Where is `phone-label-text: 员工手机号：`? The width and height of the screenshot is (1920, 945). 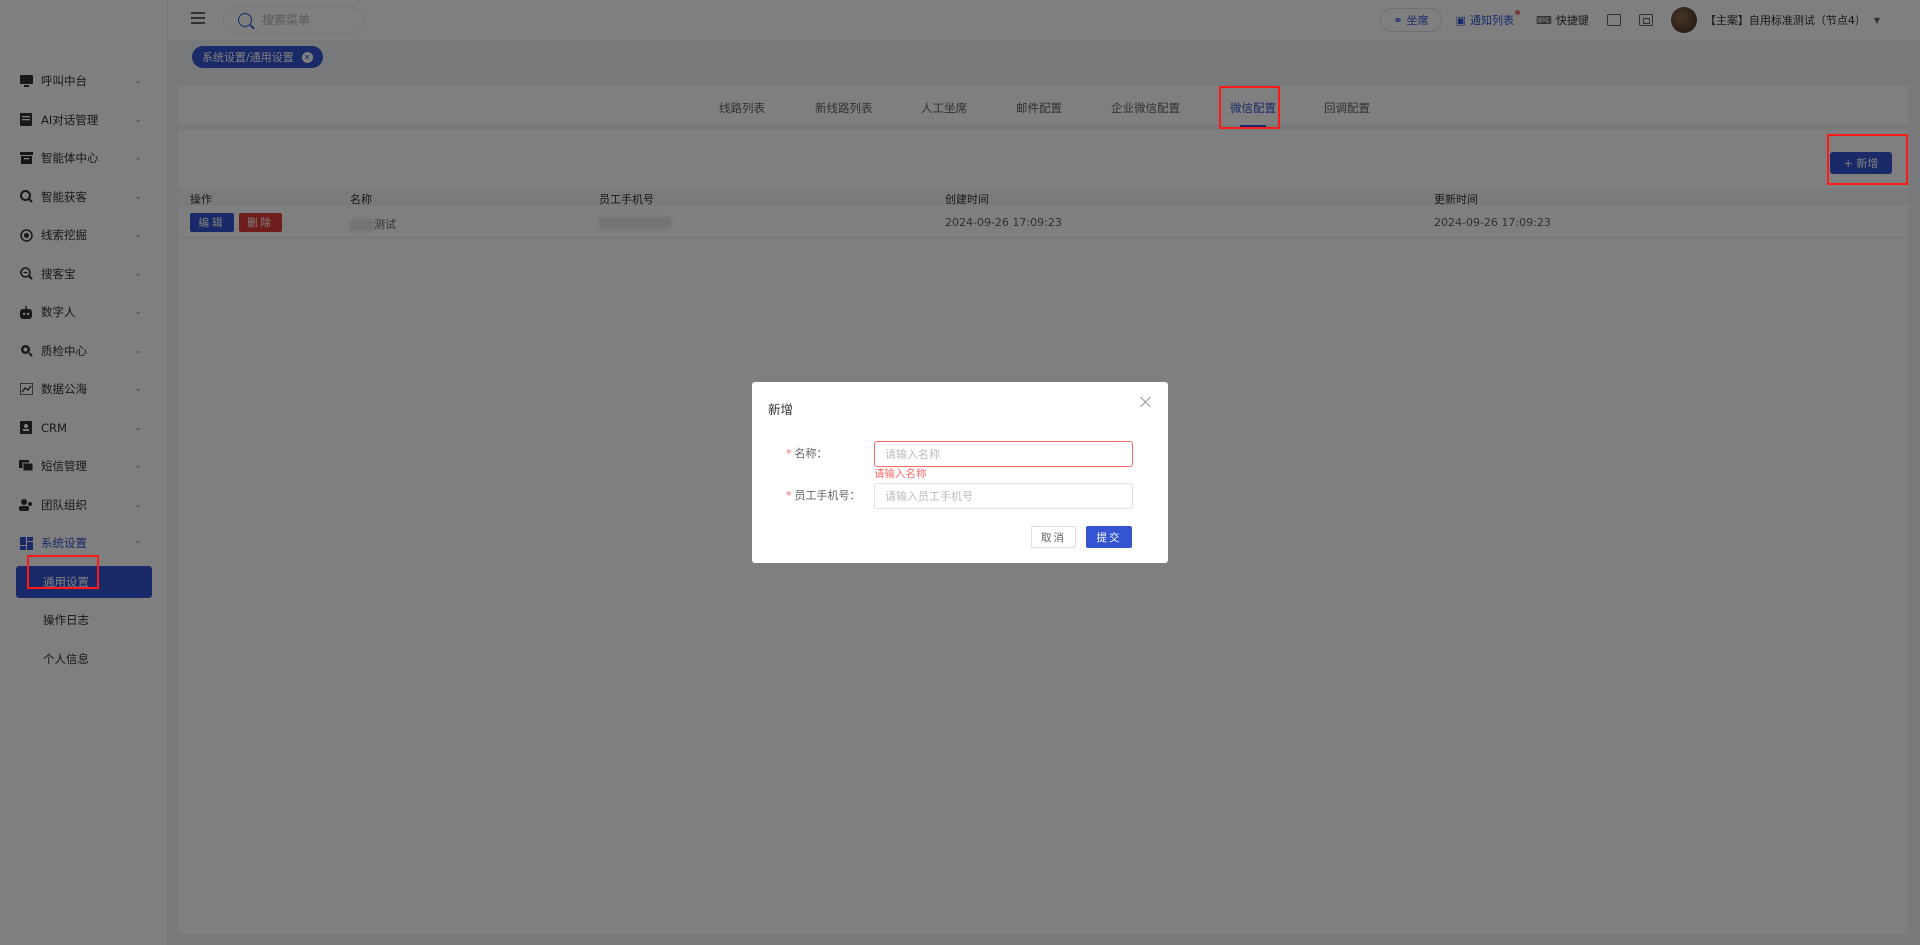
phone-label-text: 员工手机号： is located at coordinates (827, 495).